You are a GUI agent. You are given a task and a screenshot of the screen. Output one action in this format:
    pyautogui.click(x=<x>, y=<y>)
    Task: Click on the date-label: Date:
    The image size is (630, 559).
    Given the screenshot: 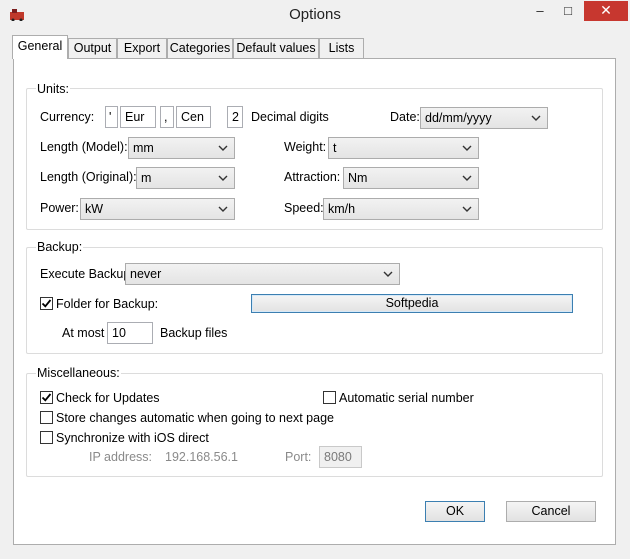 What is the action you would take?
    pyautogui.click(x=405, y=117)
    